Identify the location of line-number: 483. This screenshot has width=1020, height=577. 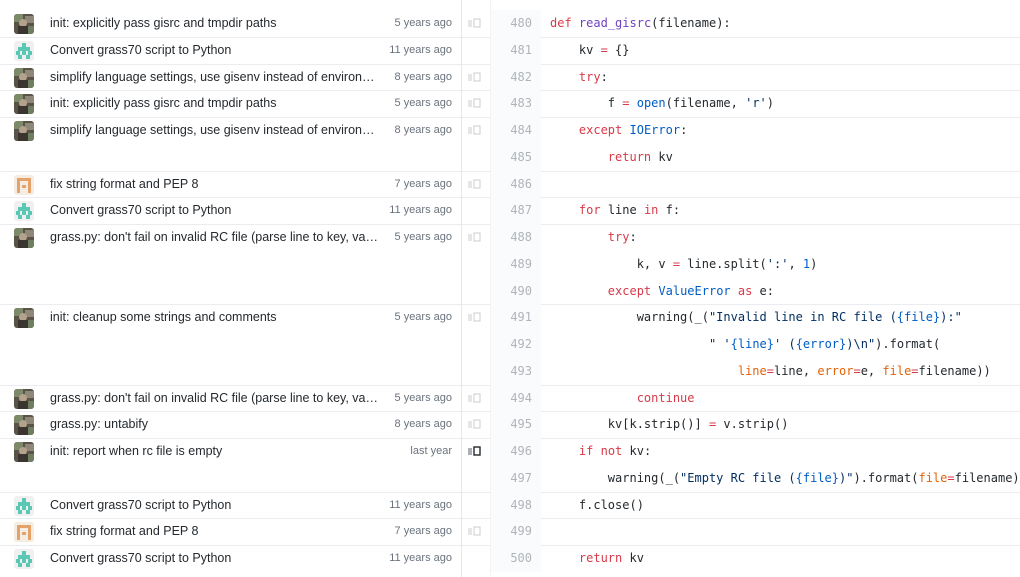
(516, 104).